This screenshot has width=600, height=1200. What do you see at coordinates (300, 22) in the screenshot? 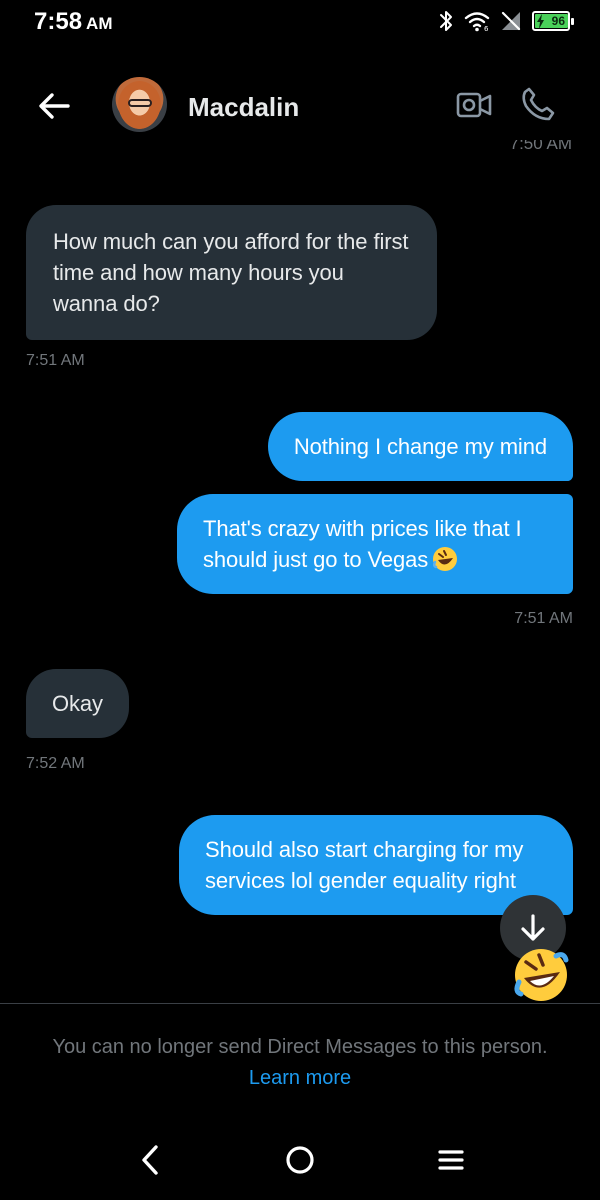
I see `status-bar: 7:58 AM 6 96` at bounding box center [300, 22].